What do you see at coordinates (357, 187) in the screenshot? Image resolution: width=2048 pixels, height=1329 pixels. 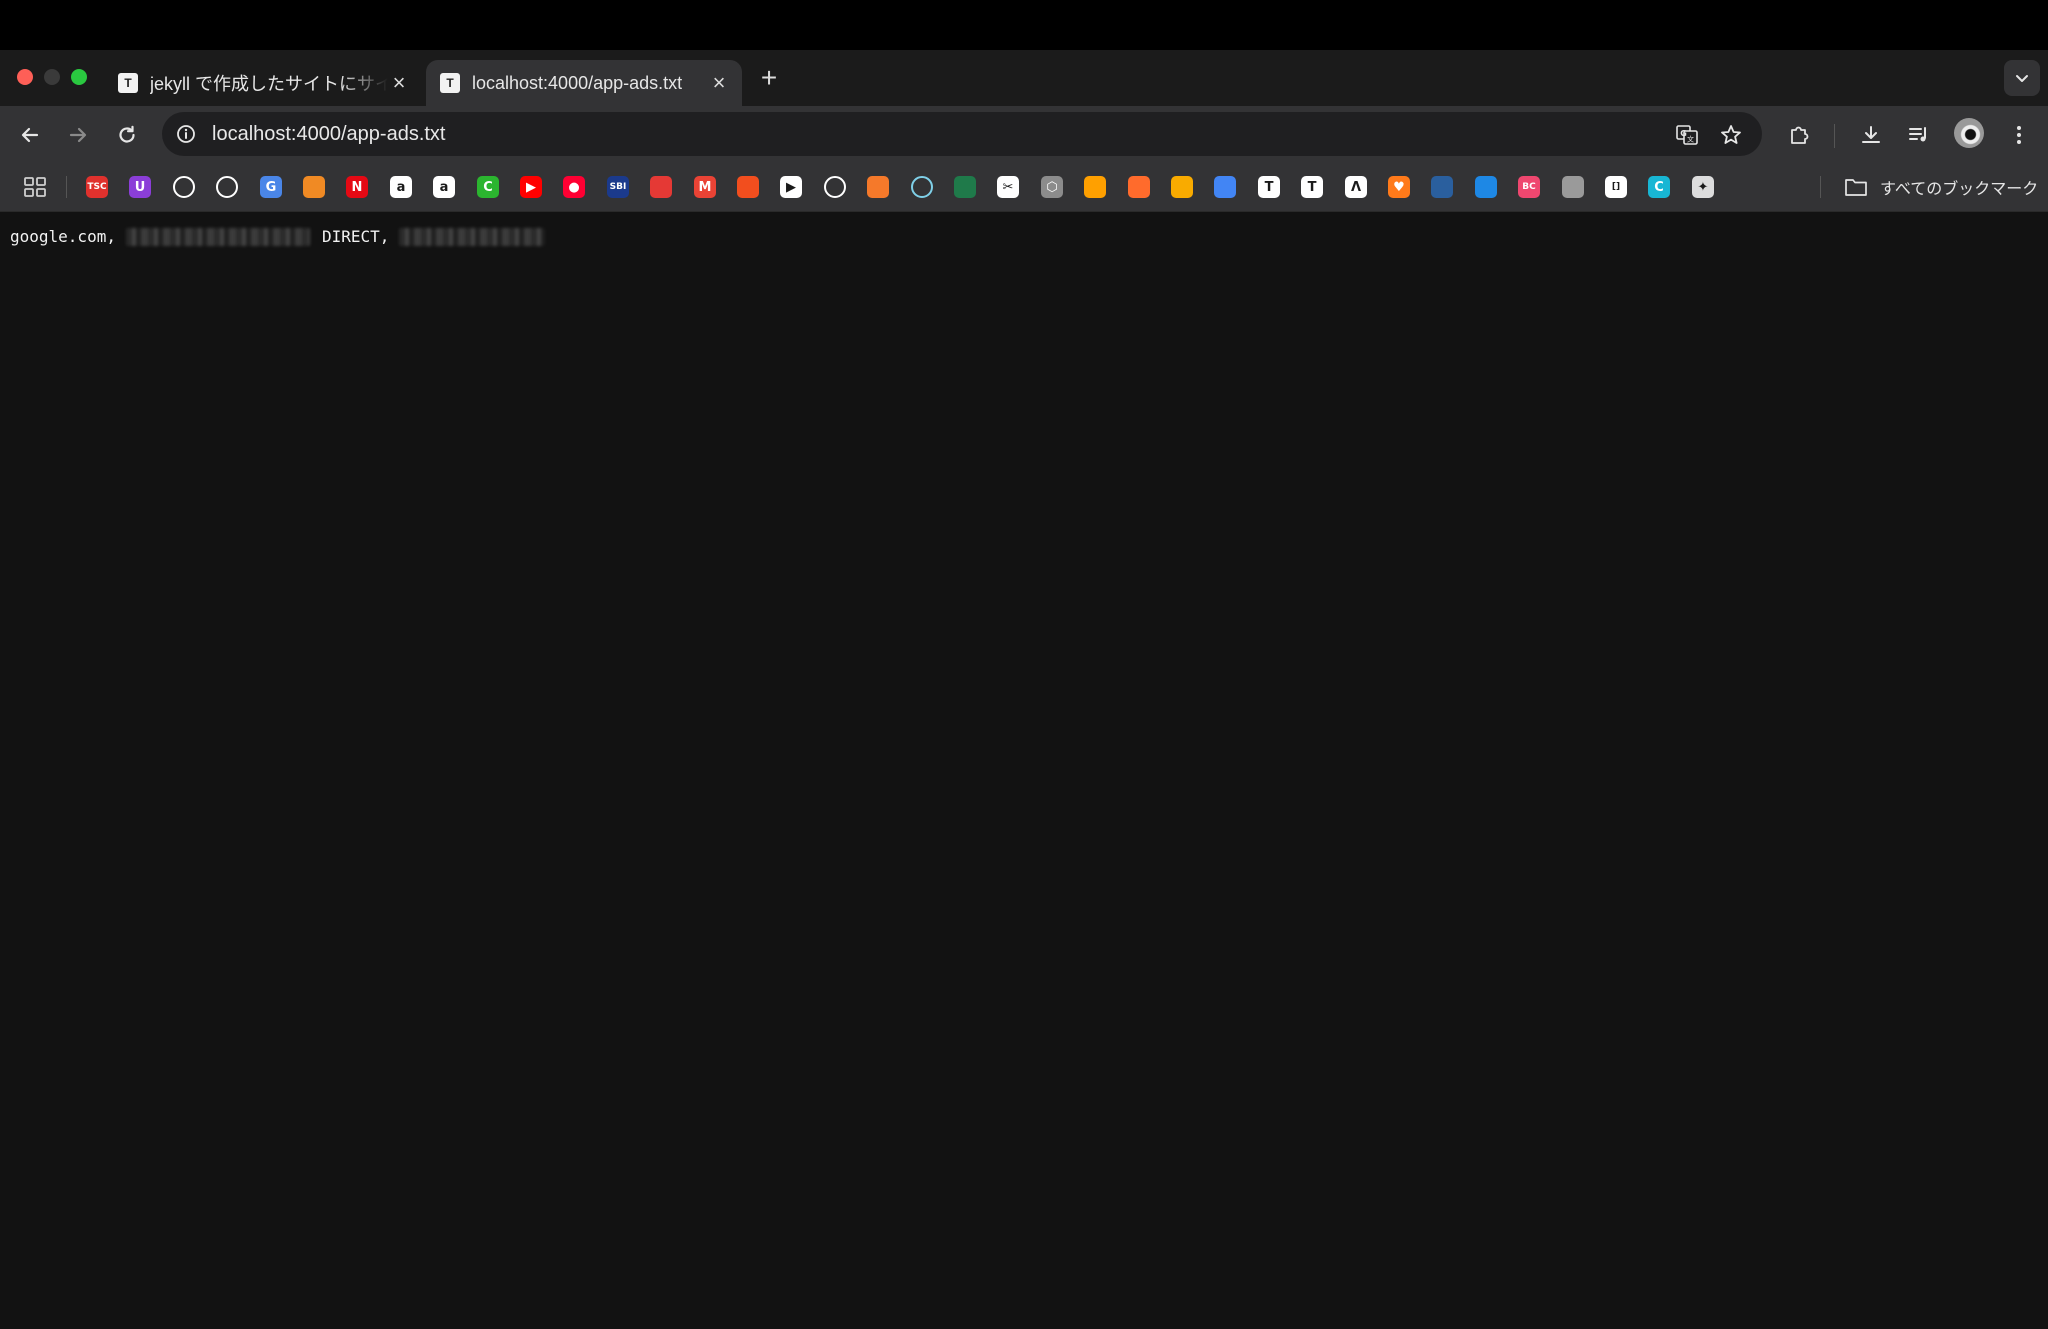 I see `netflix-icon: N` at bounding box center [357, 187].